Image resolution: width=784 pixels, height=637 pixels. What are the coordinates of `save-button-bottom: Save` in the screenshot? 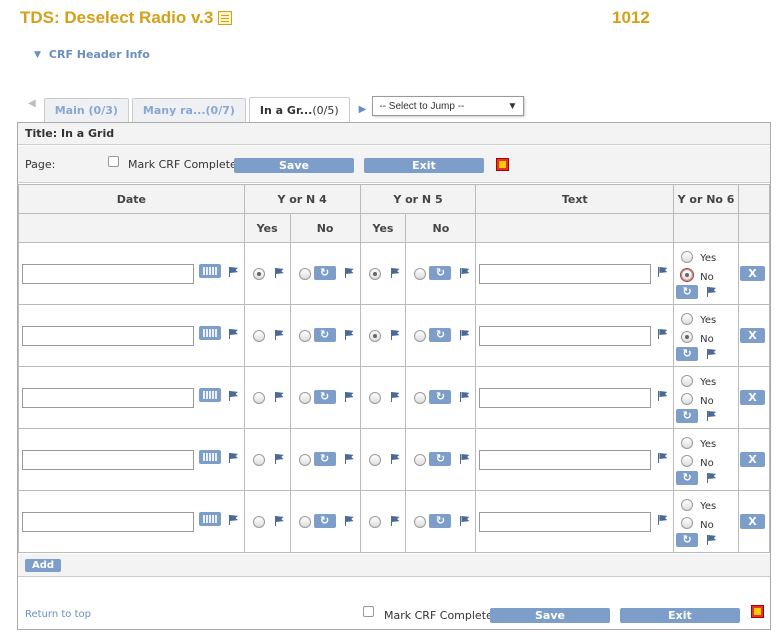 It's located at (550, 615).